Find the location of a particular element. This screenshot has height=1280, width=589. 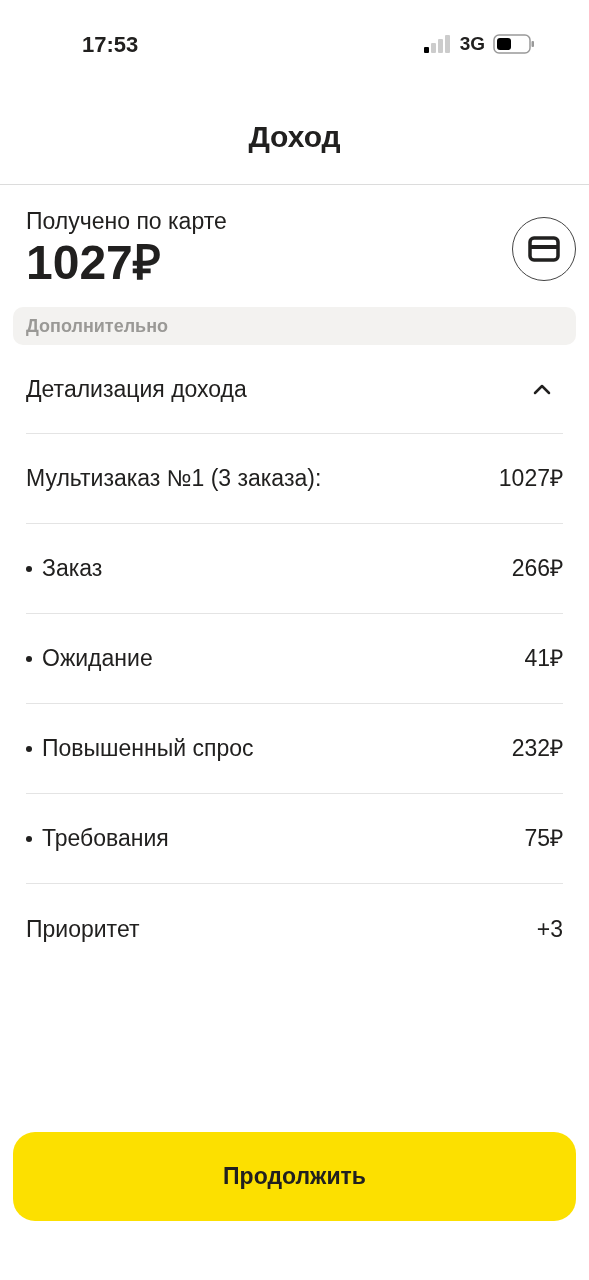

summary-amount: 1027₽ is located at coordinates (94, 263).